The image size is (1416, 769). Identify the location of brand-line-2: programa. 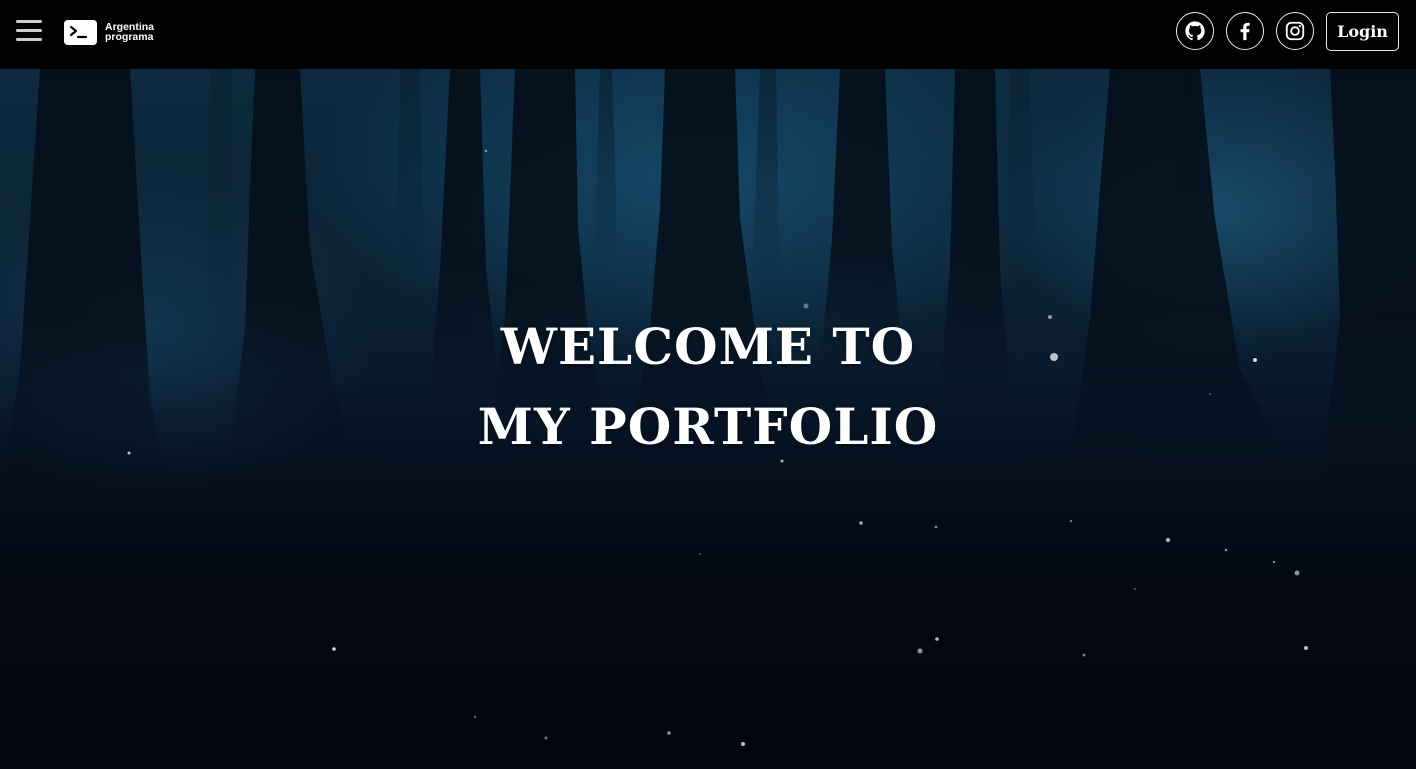
(129, 37).